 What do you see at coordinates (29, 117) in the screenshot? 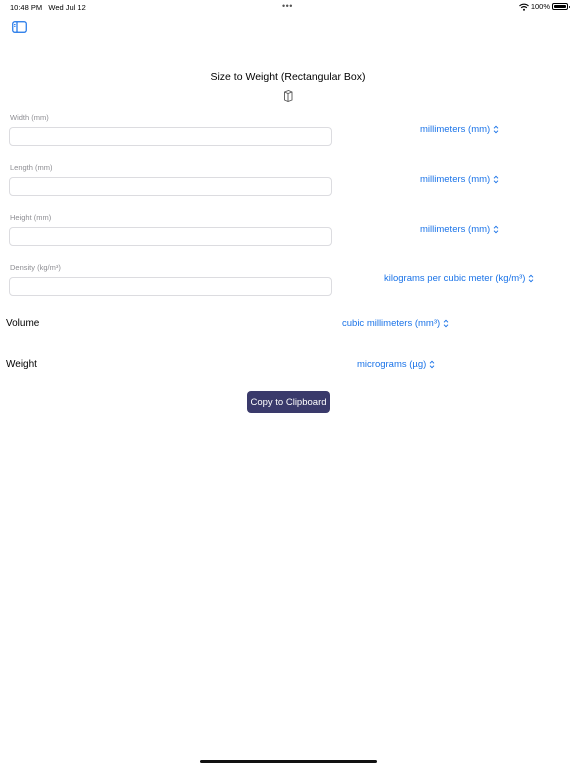
I see `width-label: Width (mm)` at bounding box center [29, 117].